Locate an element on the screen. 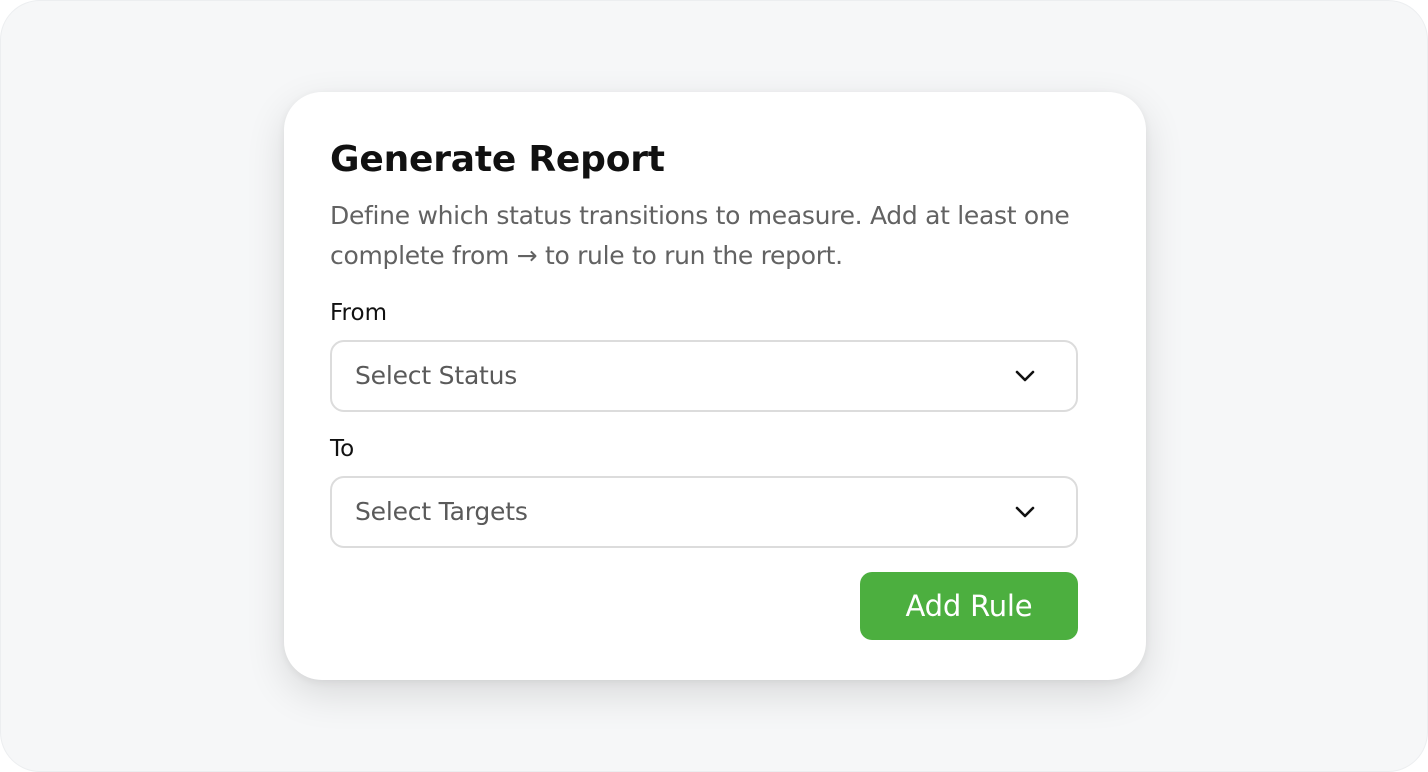 This screenshot has width=1428, height=772. from-status-placeholder: Select Status is located at coordinates (436, 375).